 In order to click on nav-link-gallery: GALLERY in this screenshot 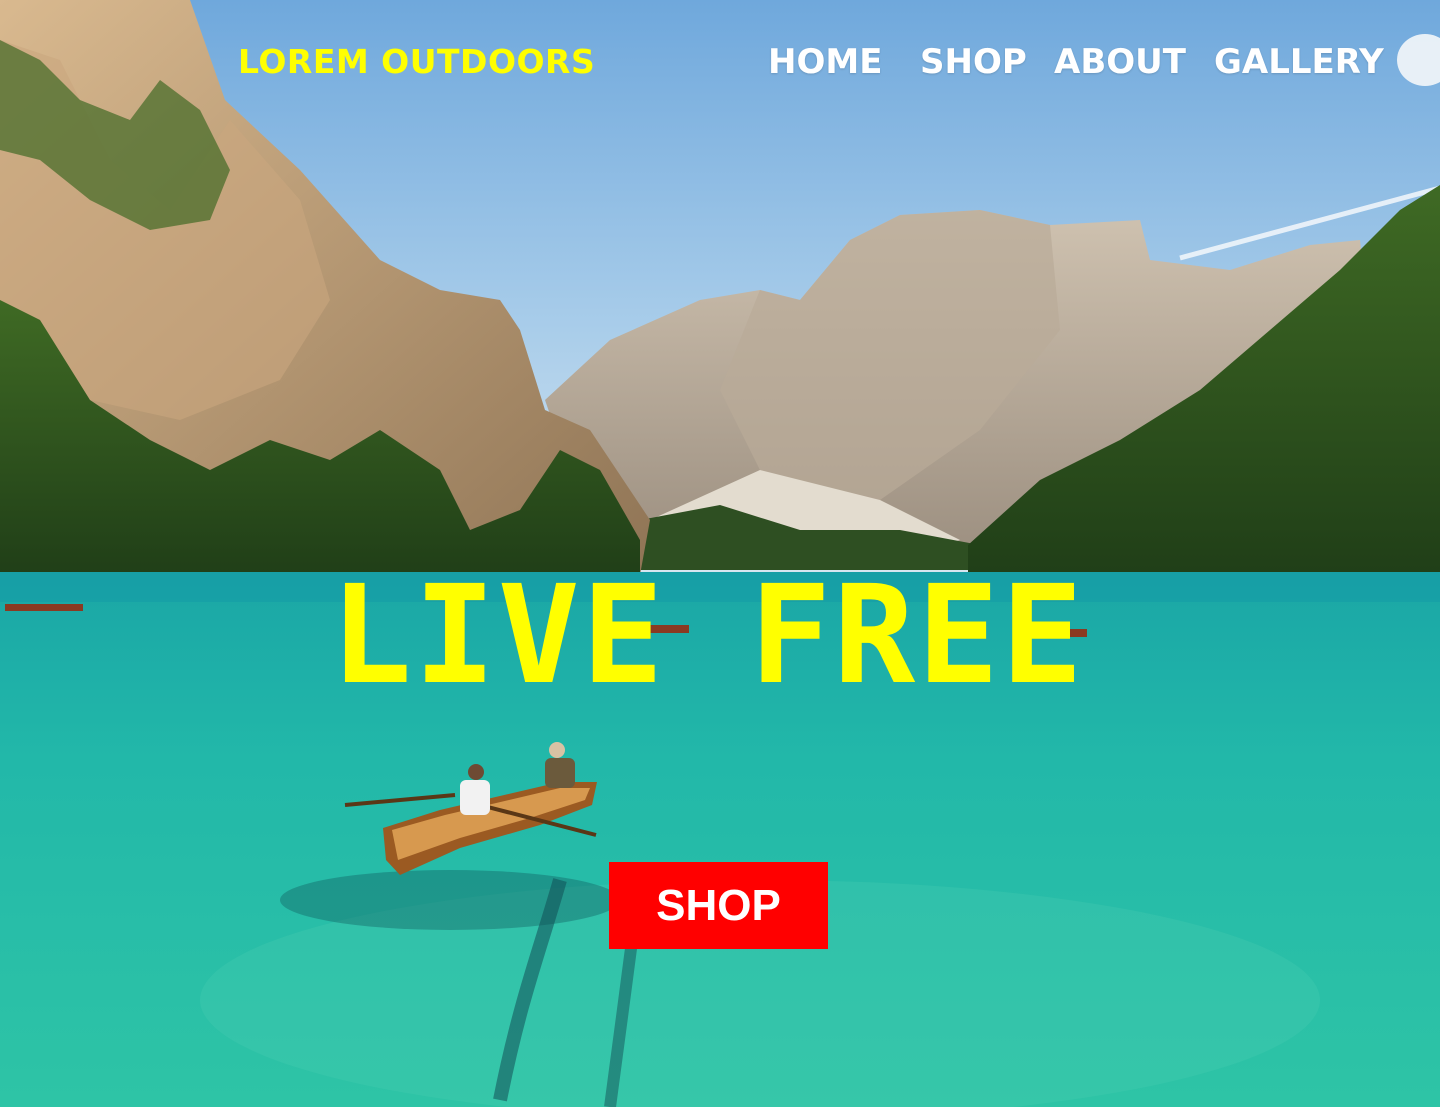, I will do `click(1299, 62)`.